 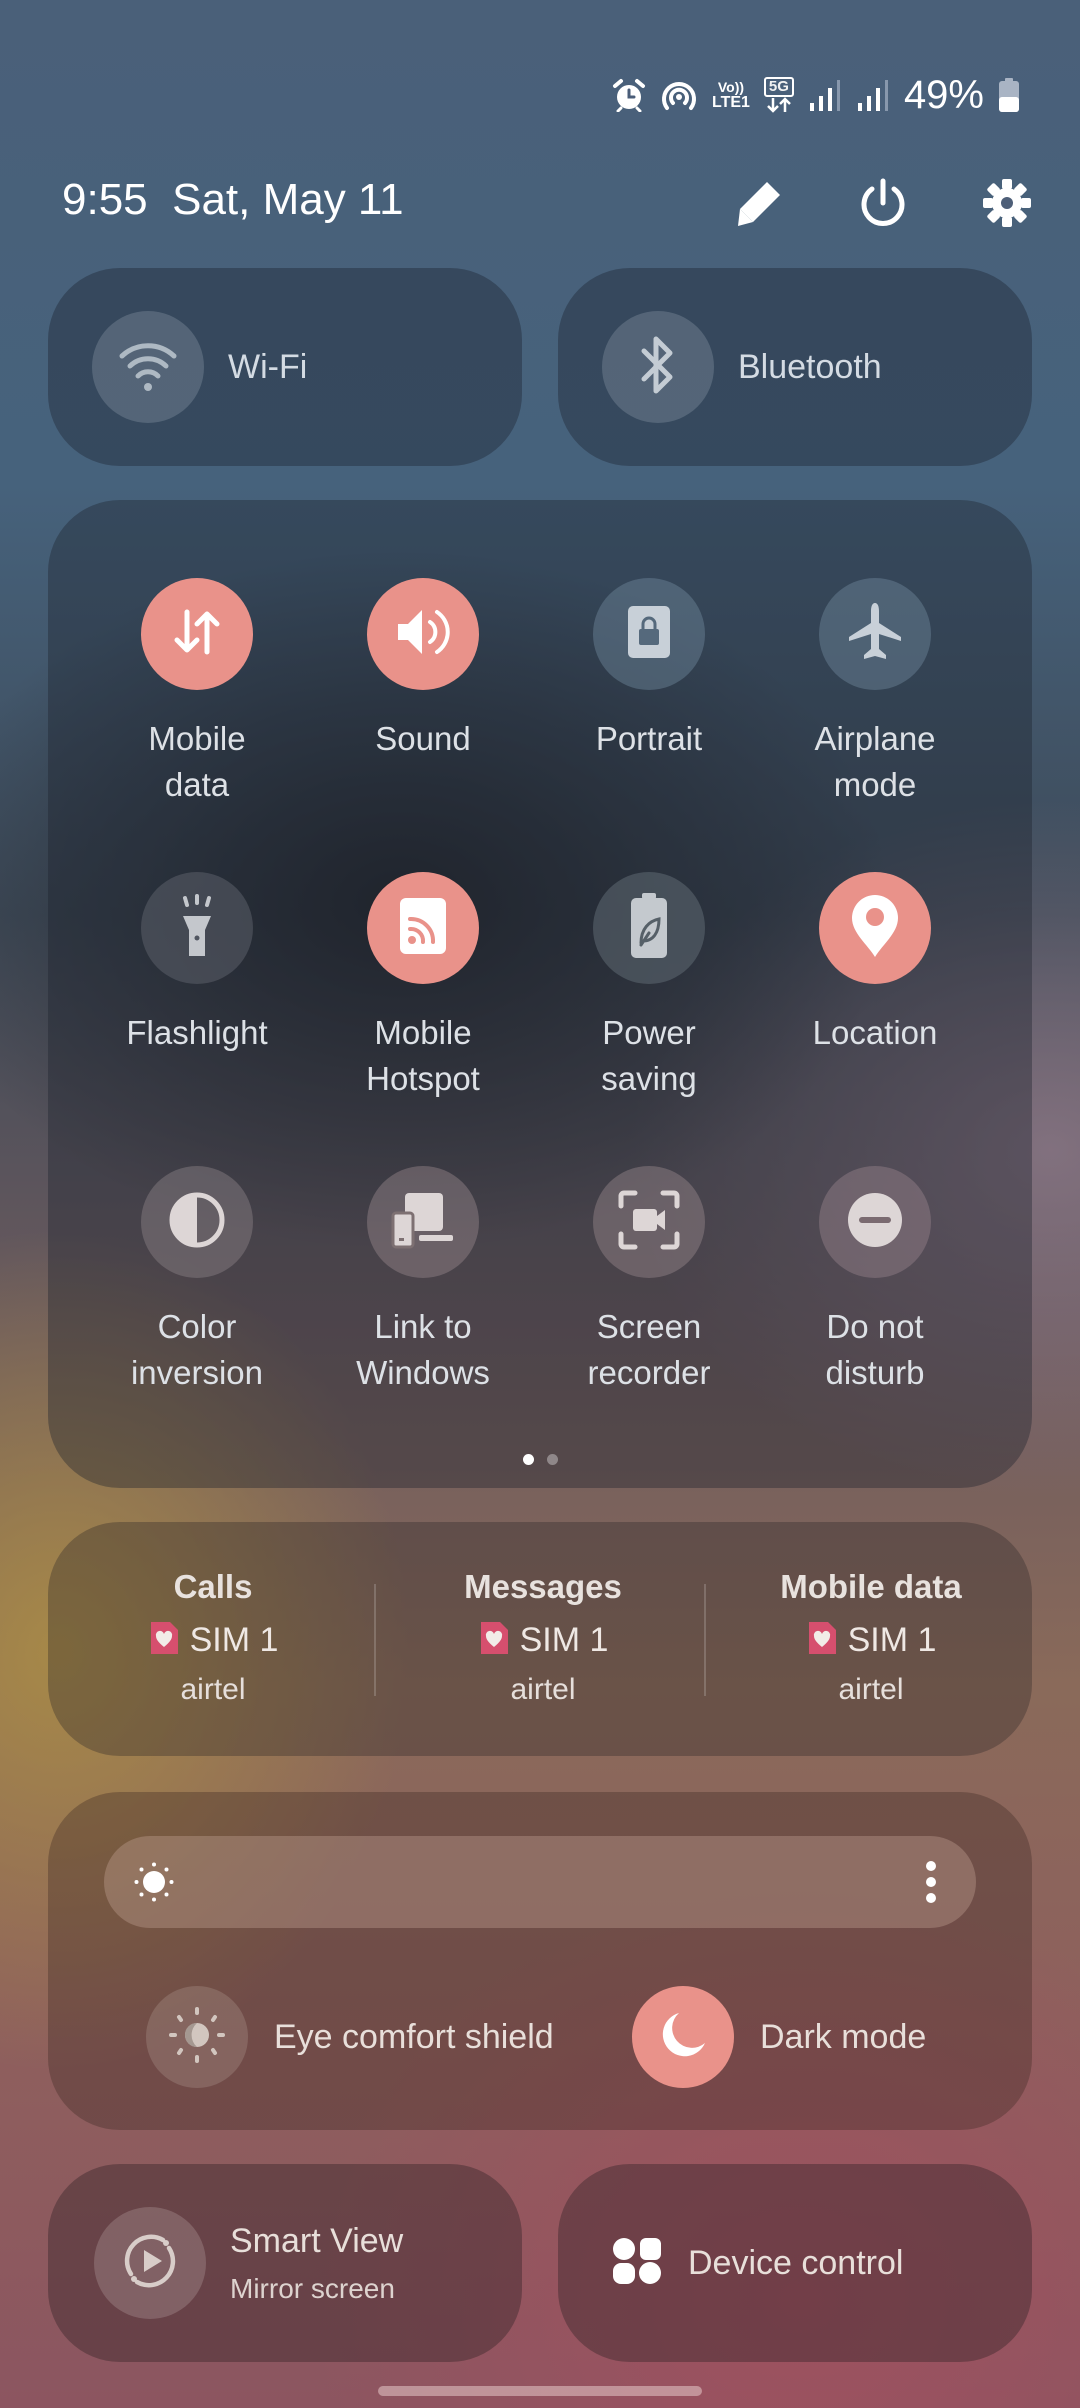 What do you see at coordinates (543, 1614) in the screenshot?
I see `sim-messages: Messages SIM 1 airtel` at bounding box center [543, 1614].